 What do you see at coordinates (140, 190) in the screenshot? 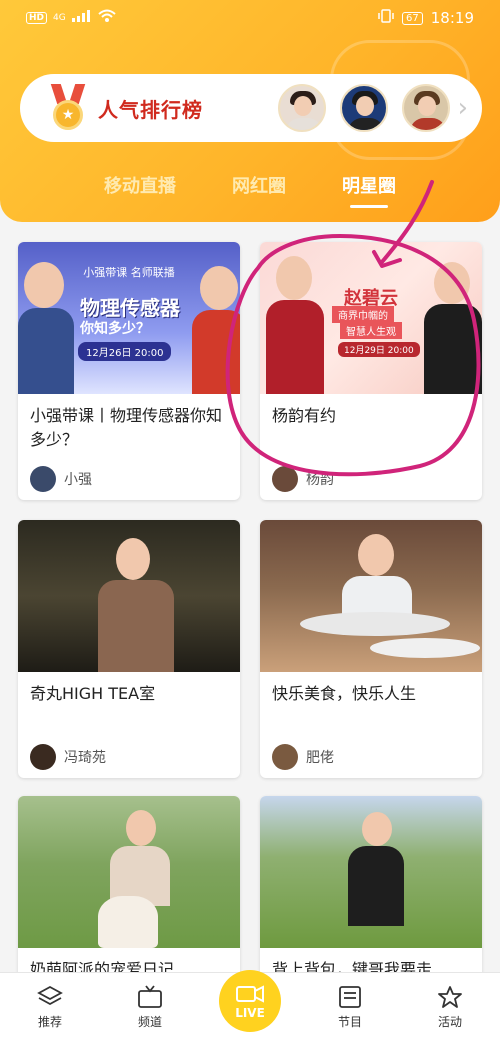
I see `tab-mobile-live: 移动直播` at bounding box center [140, 190].